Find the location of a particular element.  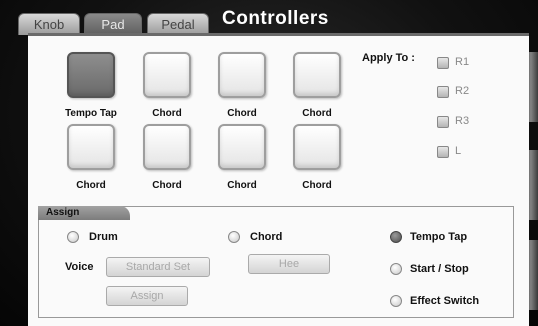

pad-label: Tempo Tap is located at coordinates (91, 113).